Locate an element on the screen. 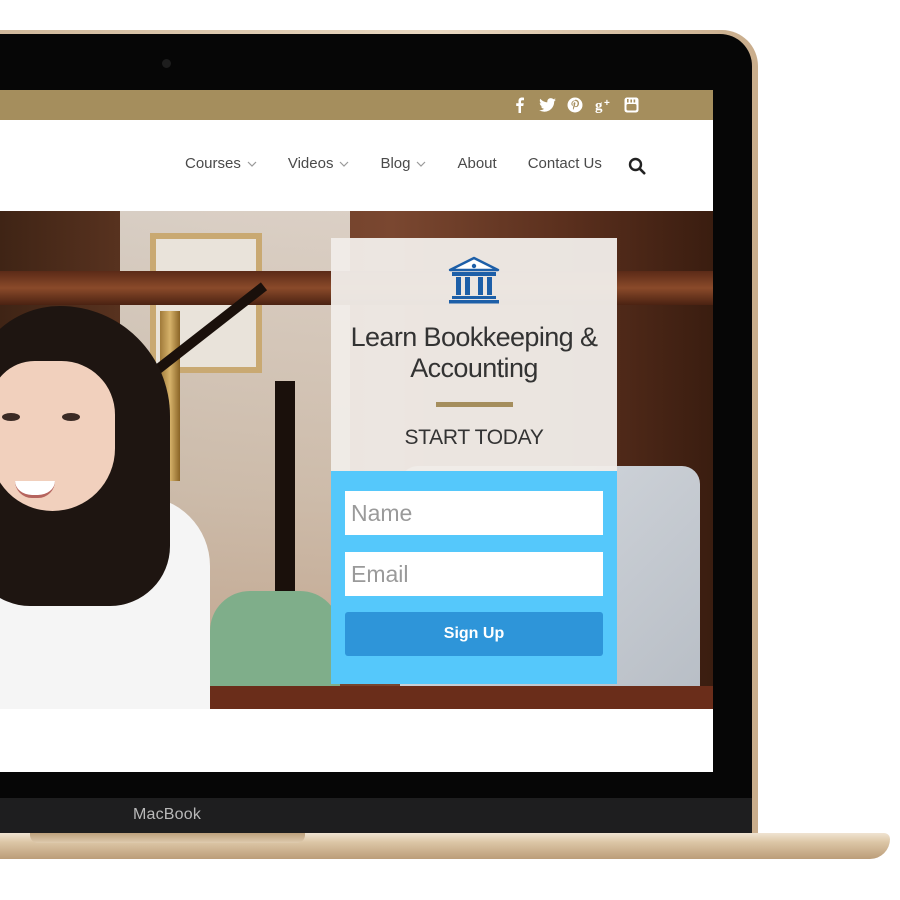  signup-title-line: Accounting is located at coordinates (474, 368).